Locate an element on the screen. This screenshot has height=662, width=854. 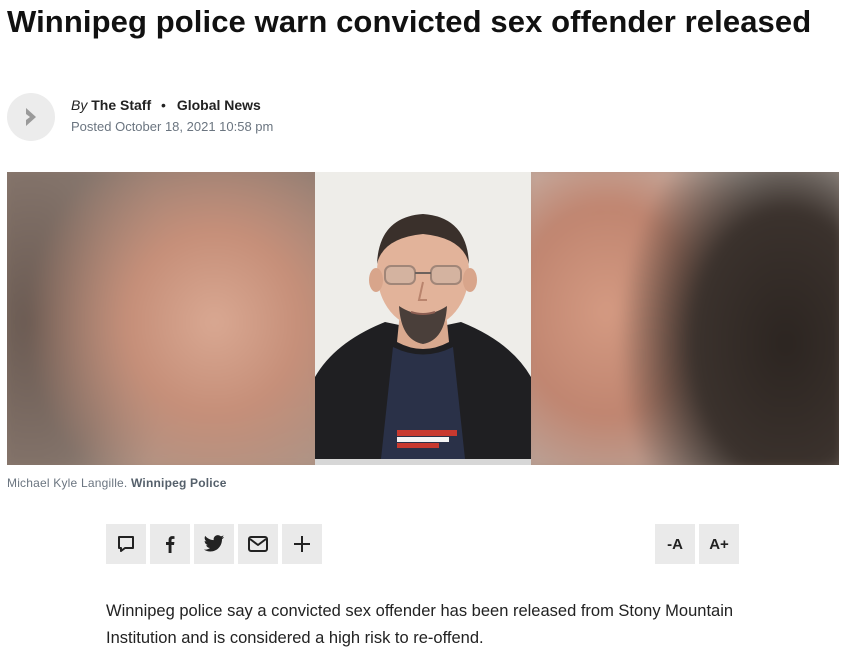
comment-icon is located at coordinates (126, 544).